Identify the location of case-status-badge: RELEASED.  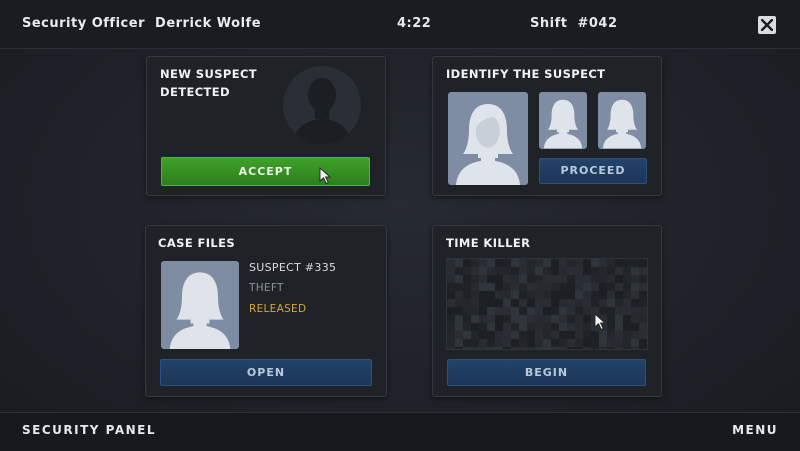
(278, 309).